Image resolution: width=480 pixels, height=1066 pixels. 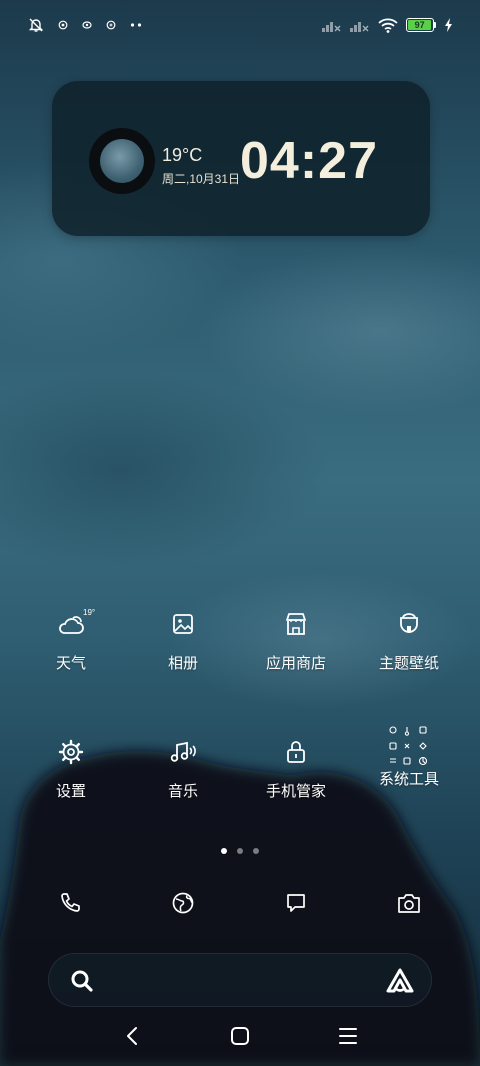 I want to click on nav-home-button, so click(x=240, y=1038).